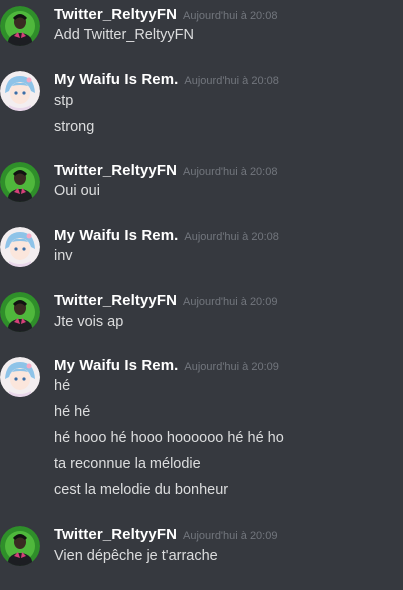  I want to click on message-text: Add Twitter_ReltyyFN, so click(124, 35).